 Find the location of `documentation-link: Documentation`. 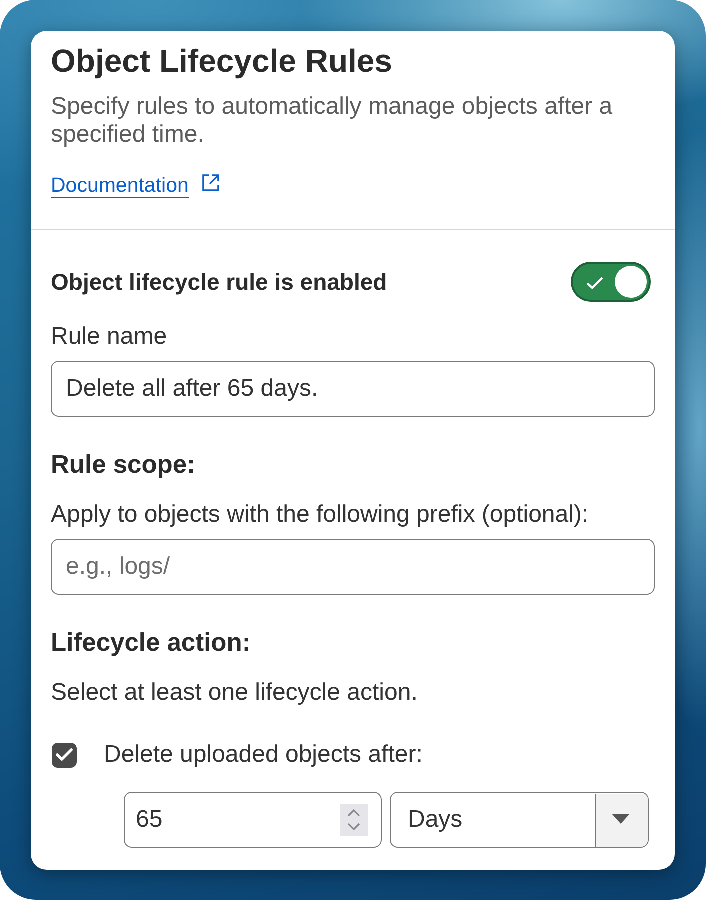

documentation-link: Documentation is located at coordinates (120, 186).